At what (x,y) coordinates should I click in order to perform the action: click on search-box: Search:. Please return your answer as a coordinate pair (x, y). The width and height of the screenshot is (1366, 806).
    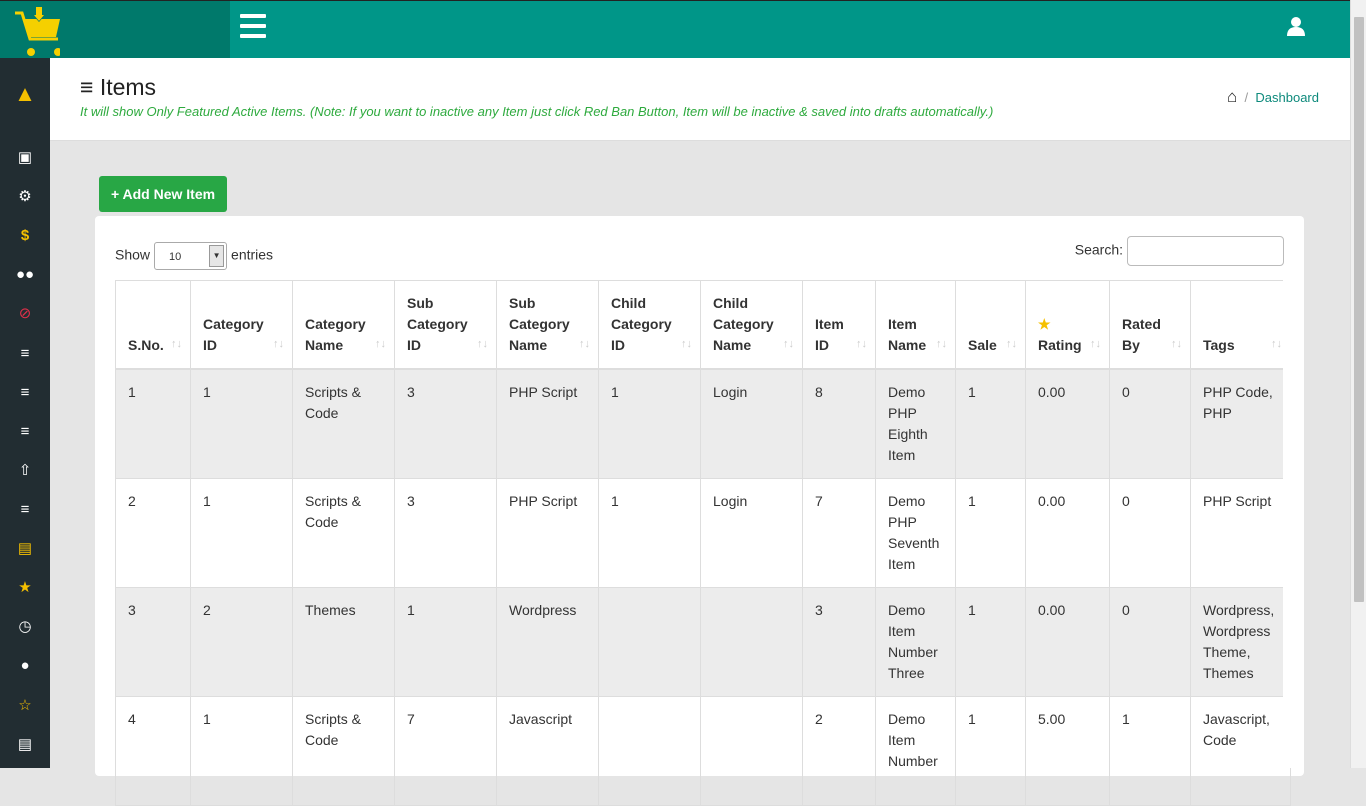
    Looking at the image, I should click on (1179, 251).